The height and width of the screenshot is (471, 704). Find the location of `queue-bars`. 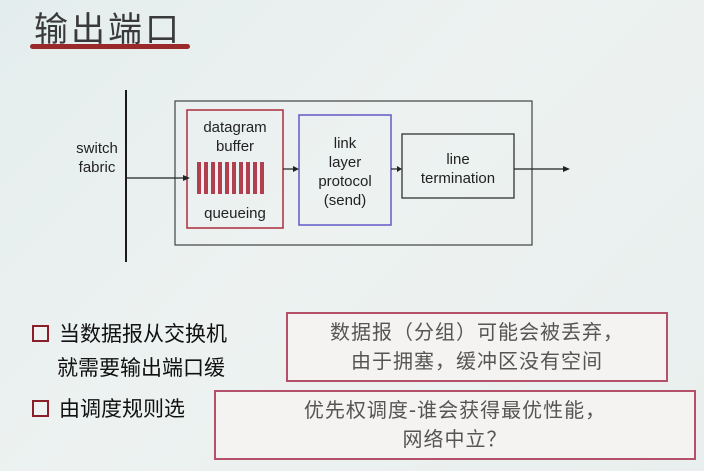

queue-bars is located at coordinates (230, 178).